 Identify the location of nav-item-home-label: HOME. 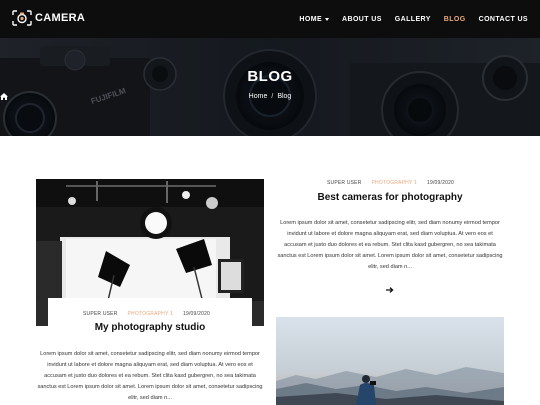
(311, 19).